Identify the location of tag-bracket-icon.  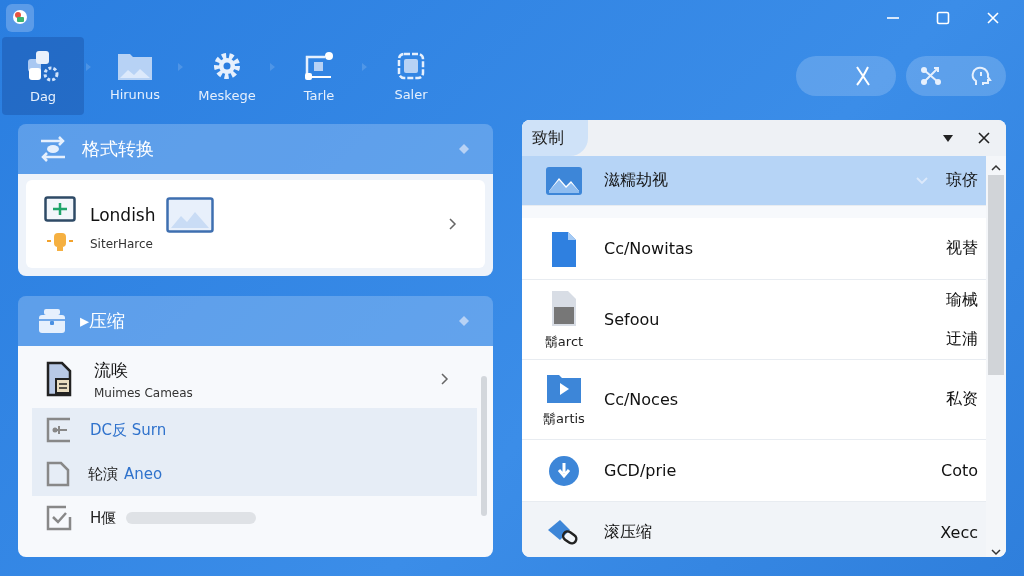
(59, 430).